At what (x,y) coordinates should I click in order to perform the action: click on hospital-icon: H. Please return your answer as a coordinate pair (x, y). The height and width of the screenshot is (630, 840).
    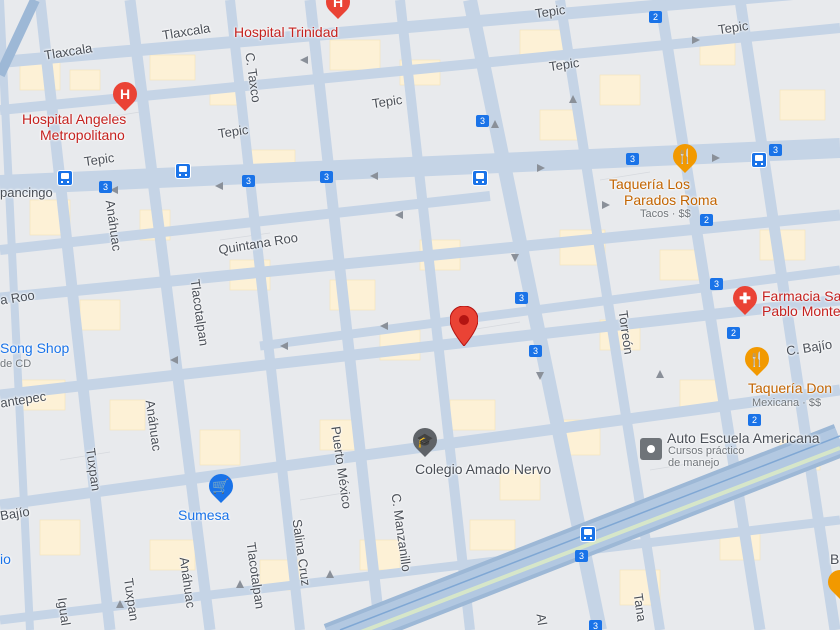
    Looking at the image, I should click on (125, 94).